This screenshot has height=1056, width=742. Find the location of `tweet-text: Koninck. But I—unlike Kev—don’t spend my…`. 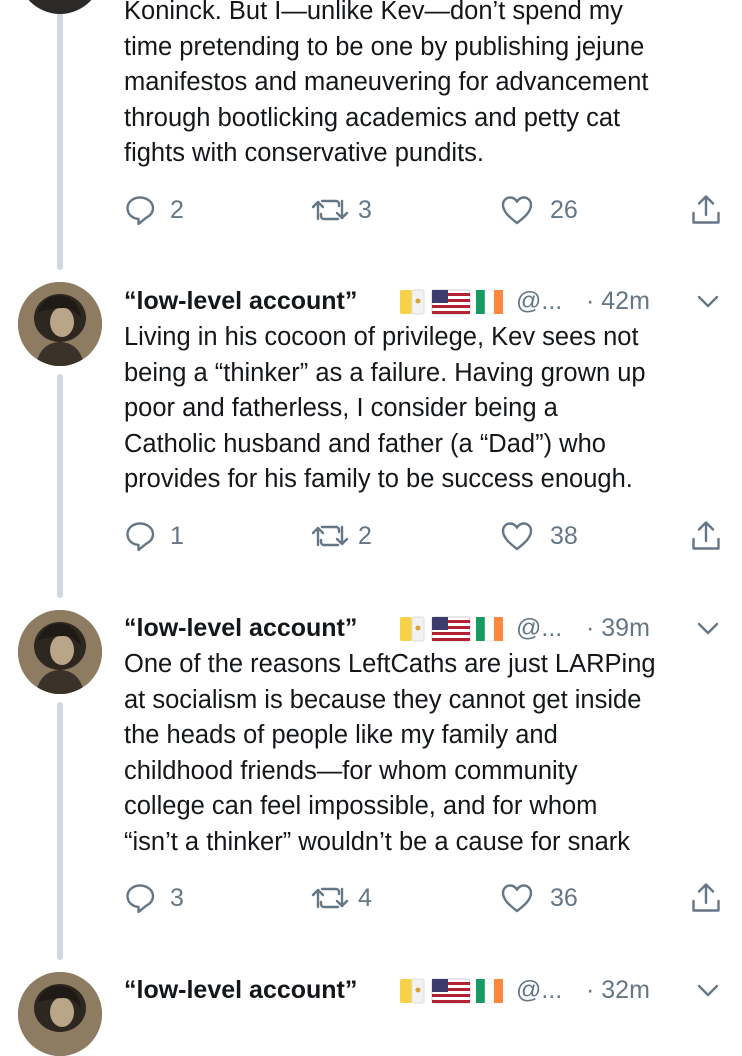

tweet-text: Koninck. But I—unlike Kev—don’t spend my… is located at coordinates (424, 86).